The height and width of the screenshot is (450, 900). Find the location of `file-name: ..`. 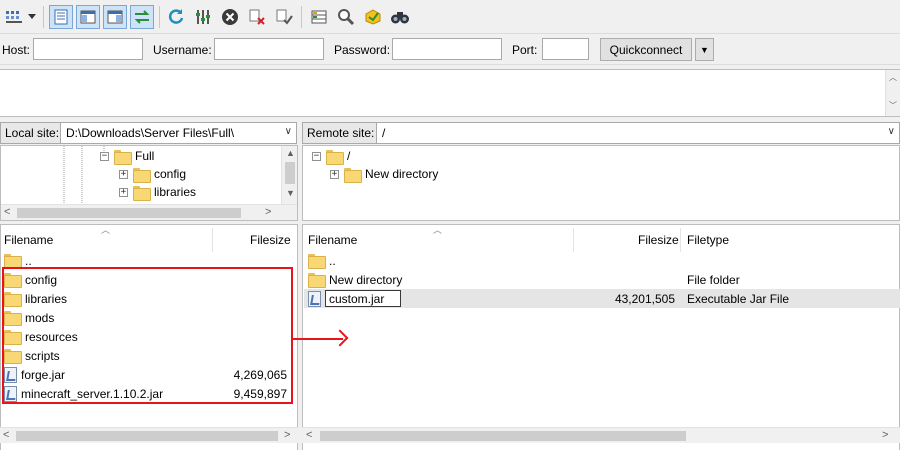

file-name: .. is located at coordinates (28, 260).